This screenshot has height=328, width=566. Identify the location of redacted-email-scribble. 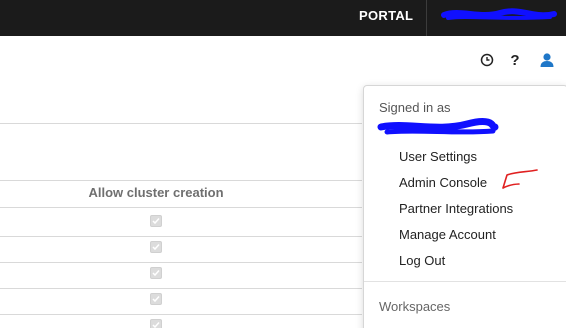
(499, 14).